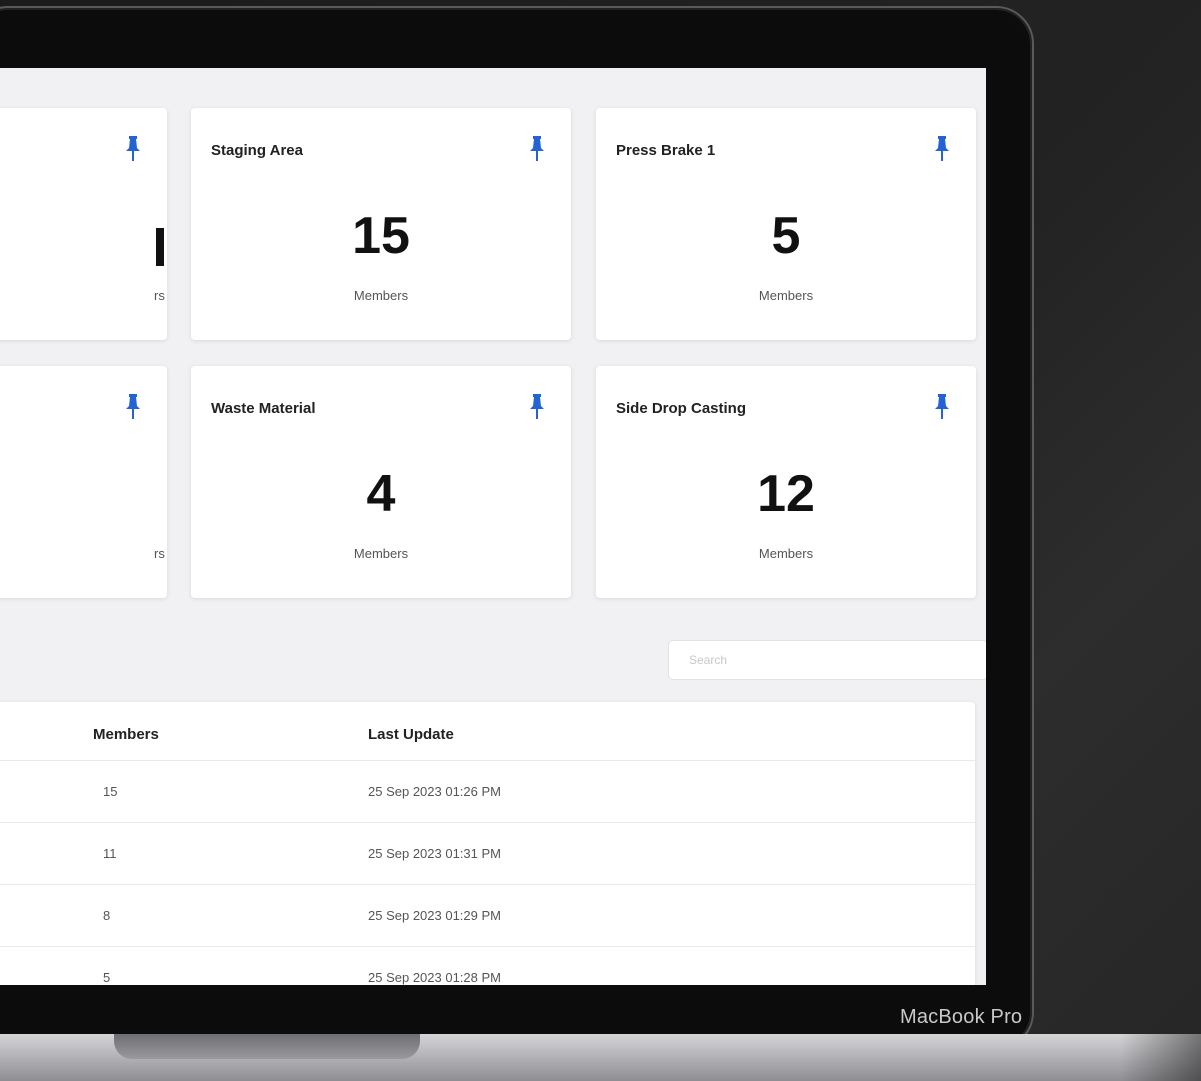 The width and height of the screenshot is (1201, 1081). Describe the element at coordinates (381, 494) in the screenshot. I see `card-count: 4` at that location.